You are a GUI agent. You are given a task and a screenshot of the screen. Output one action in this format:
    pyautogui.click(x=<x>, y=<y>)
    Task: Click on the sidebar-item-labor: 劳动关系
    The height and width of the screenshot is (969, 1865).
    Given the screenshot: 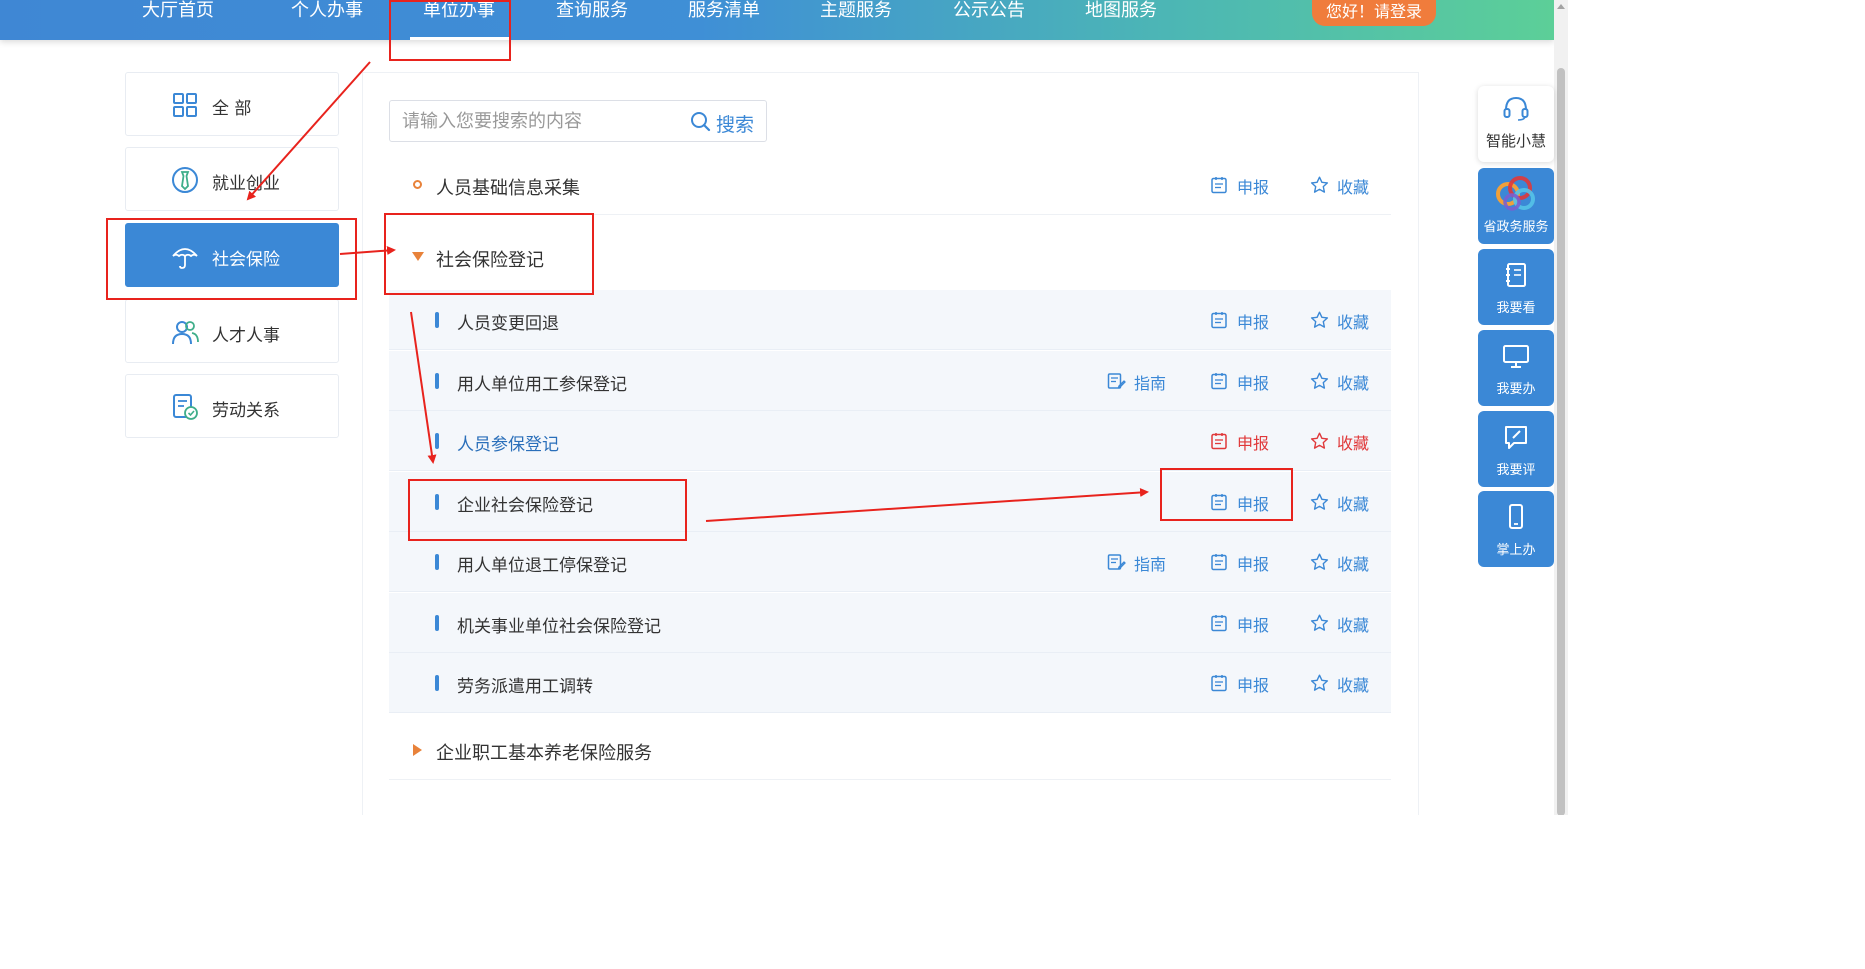 What is the action you would take?
    pyautogui.click(x=232, y=406)
    